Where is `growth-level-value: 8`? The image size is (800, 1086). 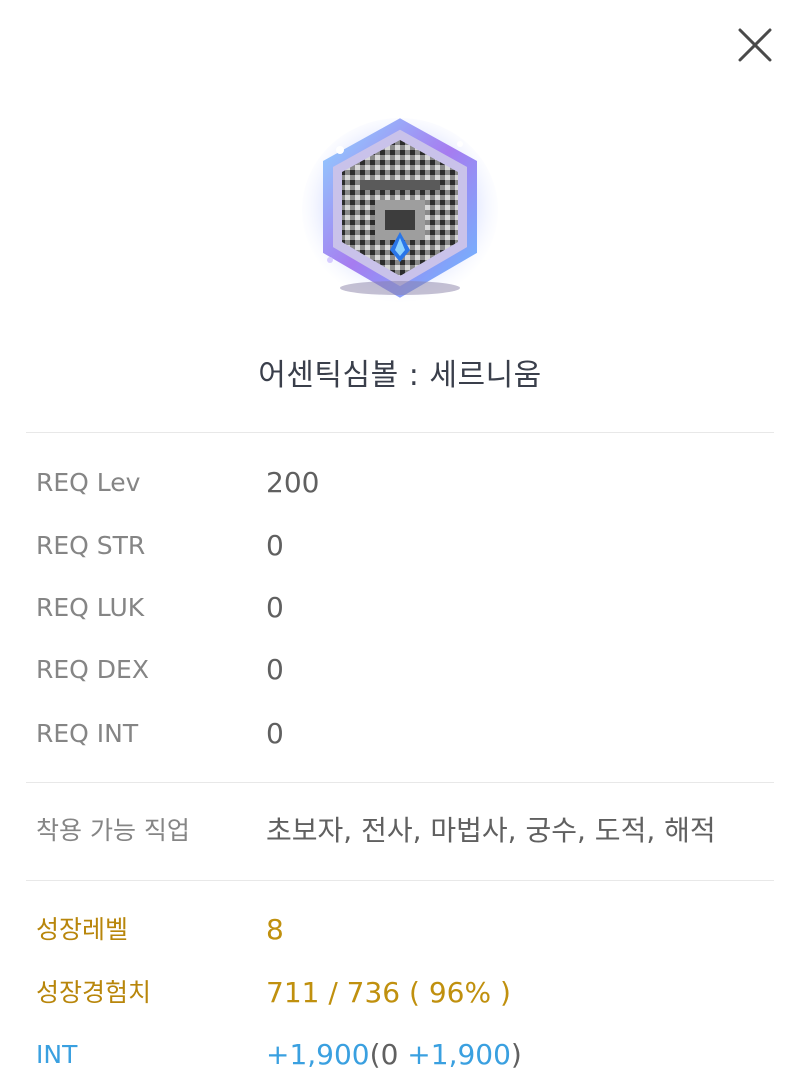 growth-level-value: 8 is located at coordinates (275, 929).